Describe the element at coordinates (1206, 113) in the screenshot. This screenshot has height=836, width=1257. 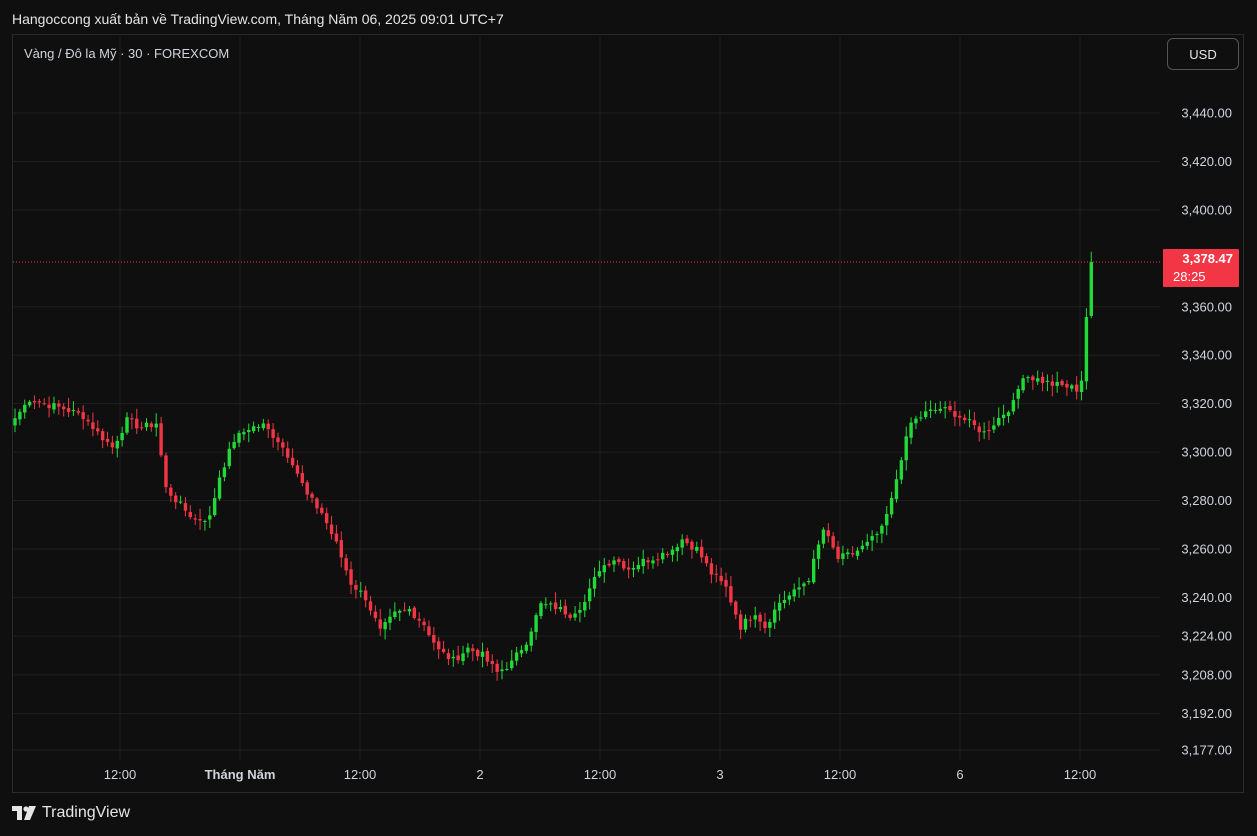
I see `y-tick-label: 3,440.00` at that location.